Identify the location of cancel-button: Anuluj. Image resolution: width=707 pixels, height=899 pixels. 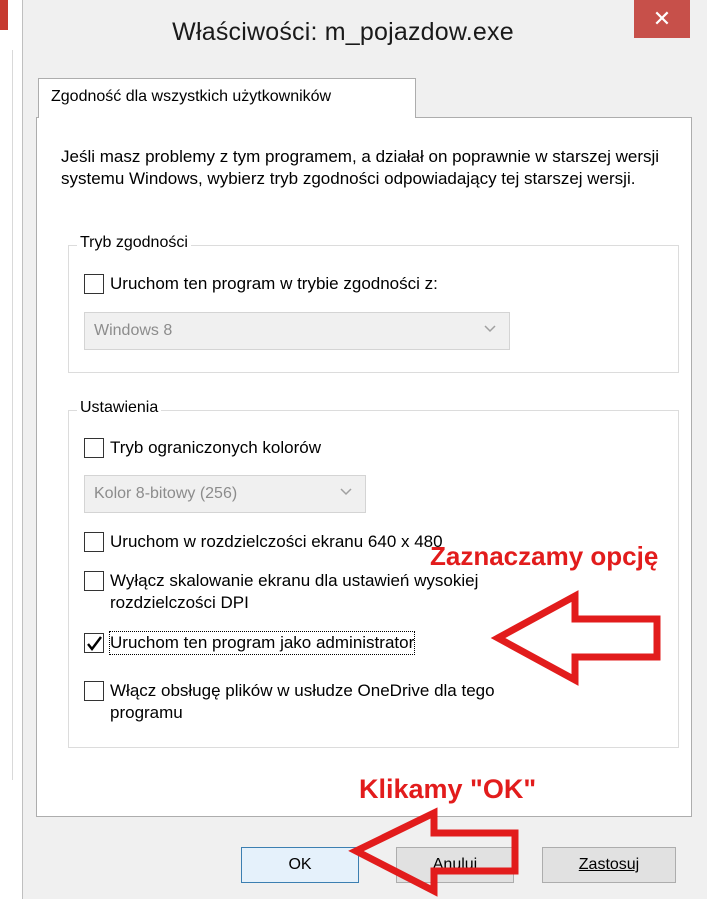
(455, 865).